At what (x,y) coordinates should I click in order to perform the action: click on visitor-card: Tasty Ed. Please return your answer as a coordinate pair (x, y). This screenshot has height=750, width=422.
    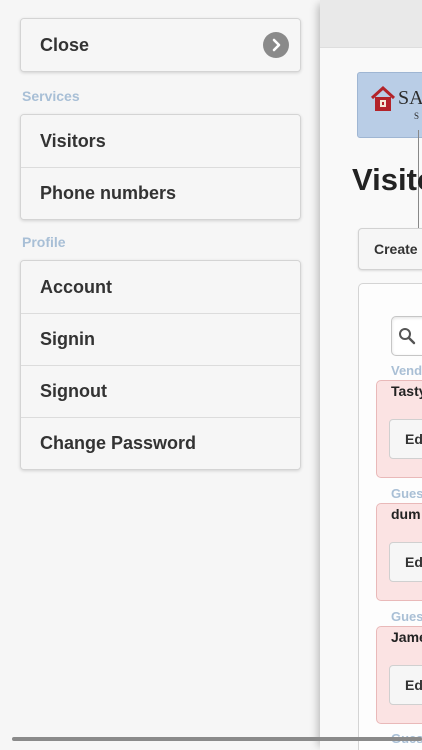
    Looking at the image, I should click on (399, 429).